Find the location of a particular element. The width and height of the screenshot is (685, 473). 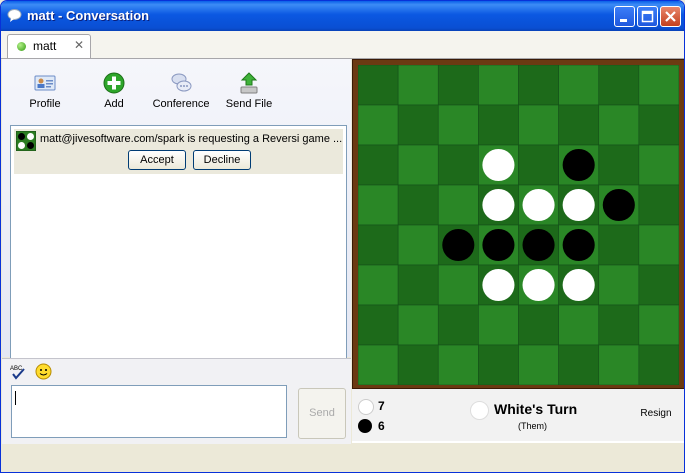

send-button: Send is located at coordinates (322, 413).